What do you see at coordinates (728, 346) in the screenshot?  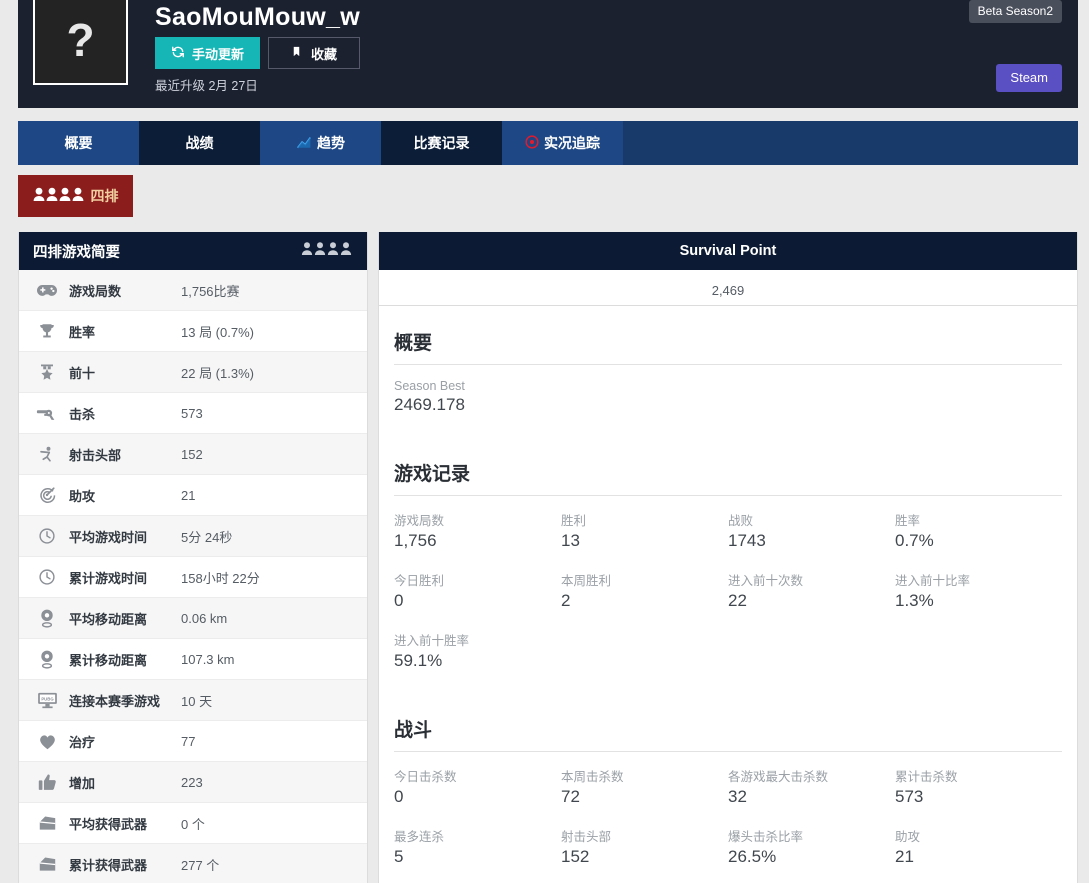 I see `overview-section-title: 概要` at bounding box center [728, 346].